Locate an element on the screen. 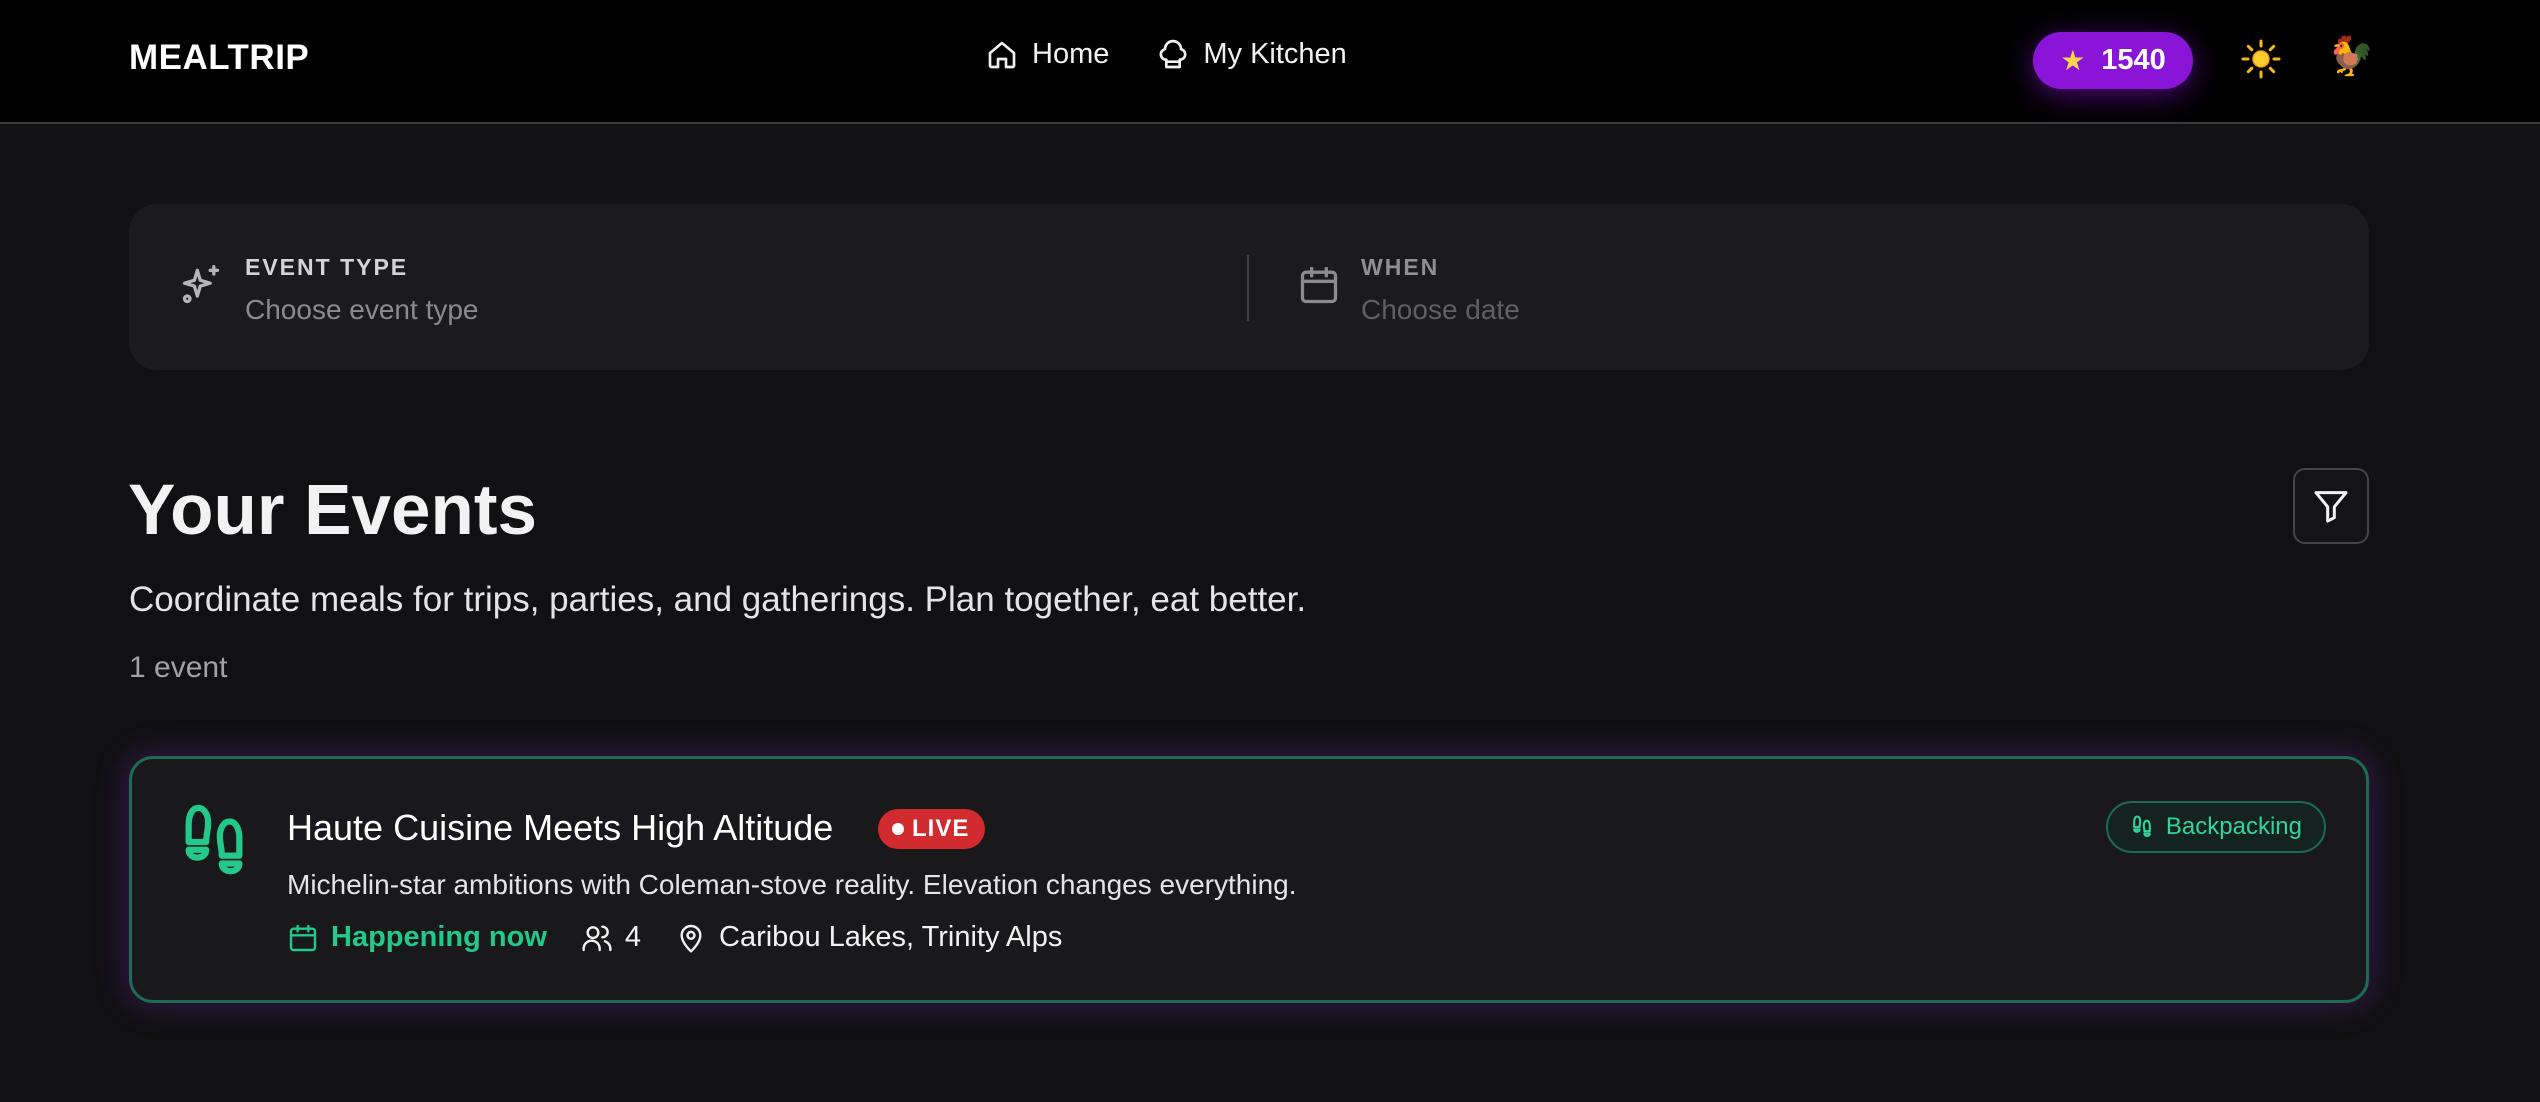 The height and width of the screenshot is (1102, 2540). chef-hat-icon is located at coordinates (1173, 53).